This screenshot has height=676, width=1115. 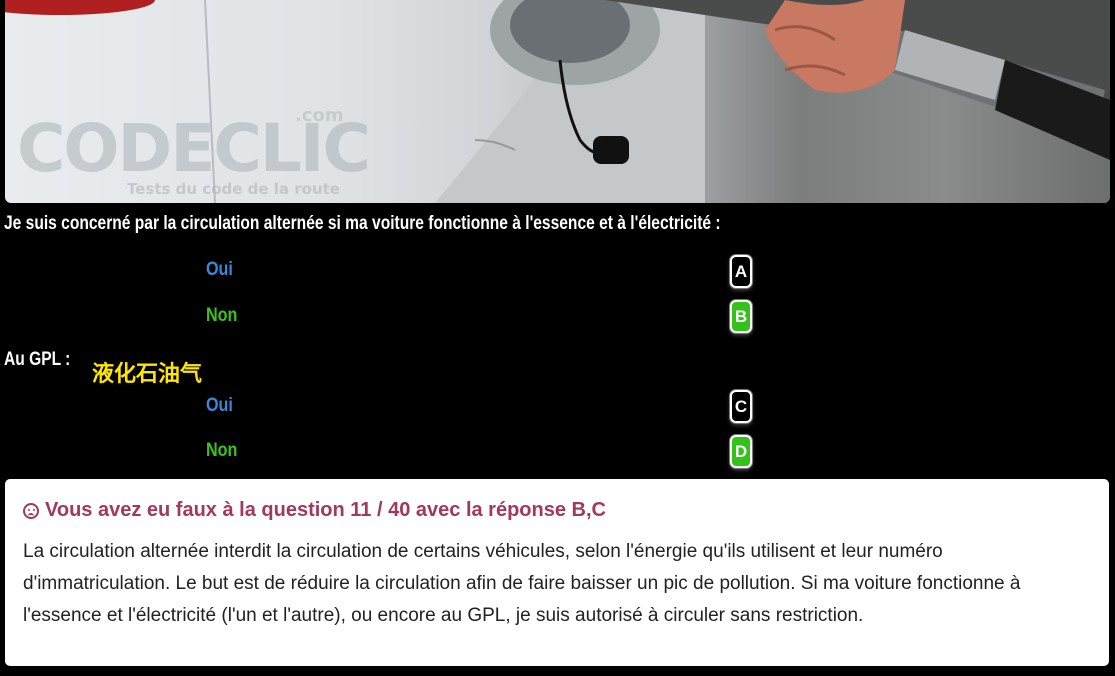 What do you see at coordinates (37, 359) in the screenshot?
I see `sub-question-text: Au GPL :` at bounding box center [37, 359].